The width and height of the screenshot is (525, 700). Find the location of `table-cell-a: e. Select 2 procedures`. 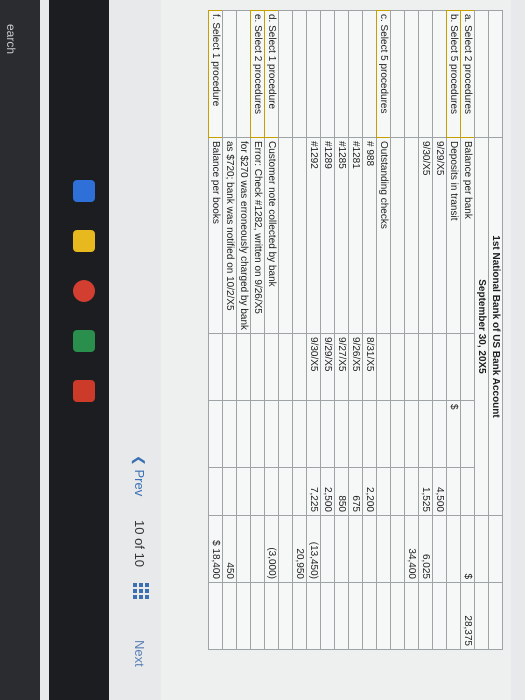

table-cell-a: e. Select 2 procedures is located at coordinates (257, 74).